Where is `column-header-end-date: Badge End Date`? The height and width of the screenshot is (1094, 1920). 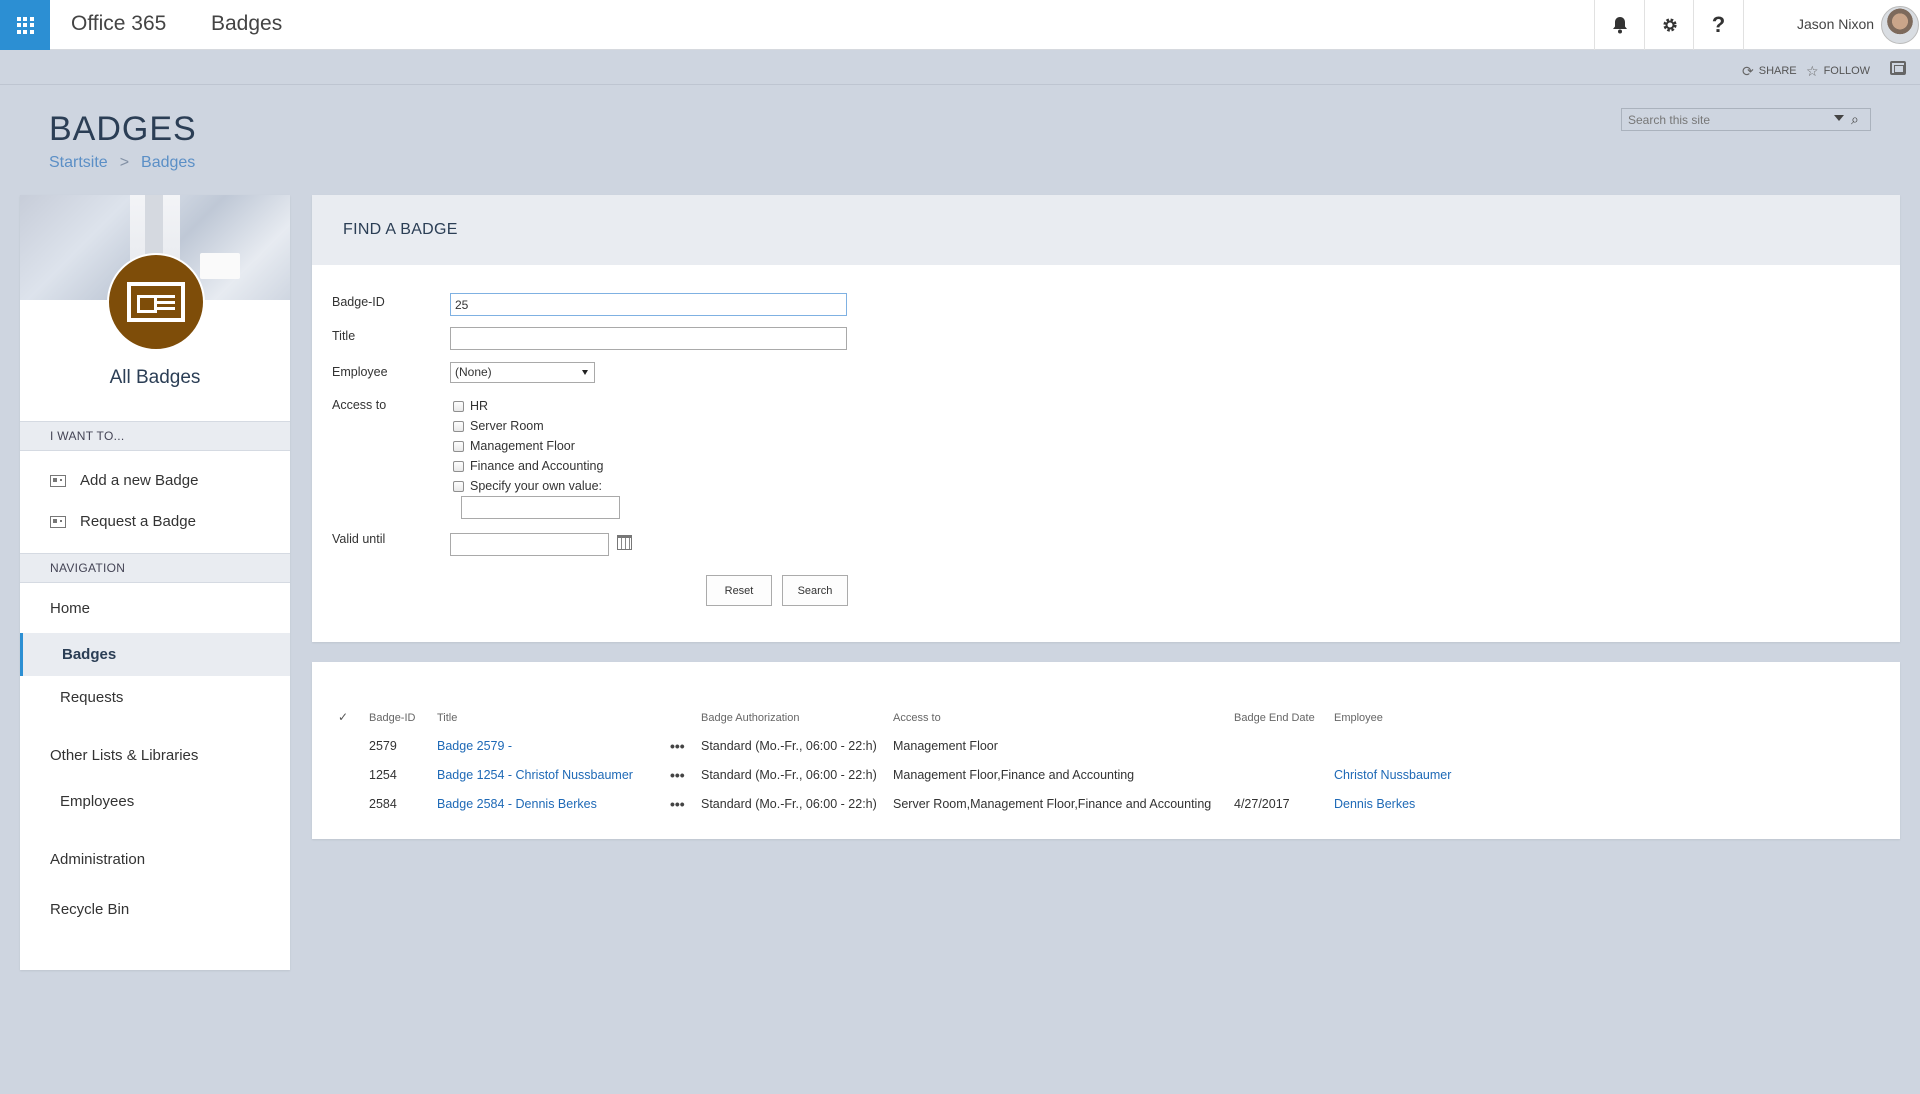
column-header-end-date: Badge End Date is located at coordinates (1274, 718).